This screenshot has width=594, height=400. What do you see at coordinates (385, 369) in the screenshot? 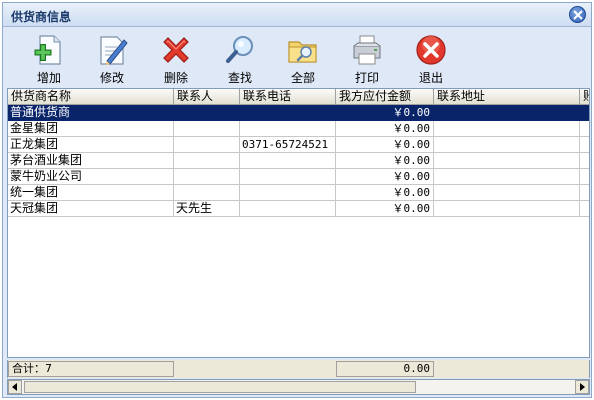
I see `total-amount: 0.00` at bounding box center [385, 369].